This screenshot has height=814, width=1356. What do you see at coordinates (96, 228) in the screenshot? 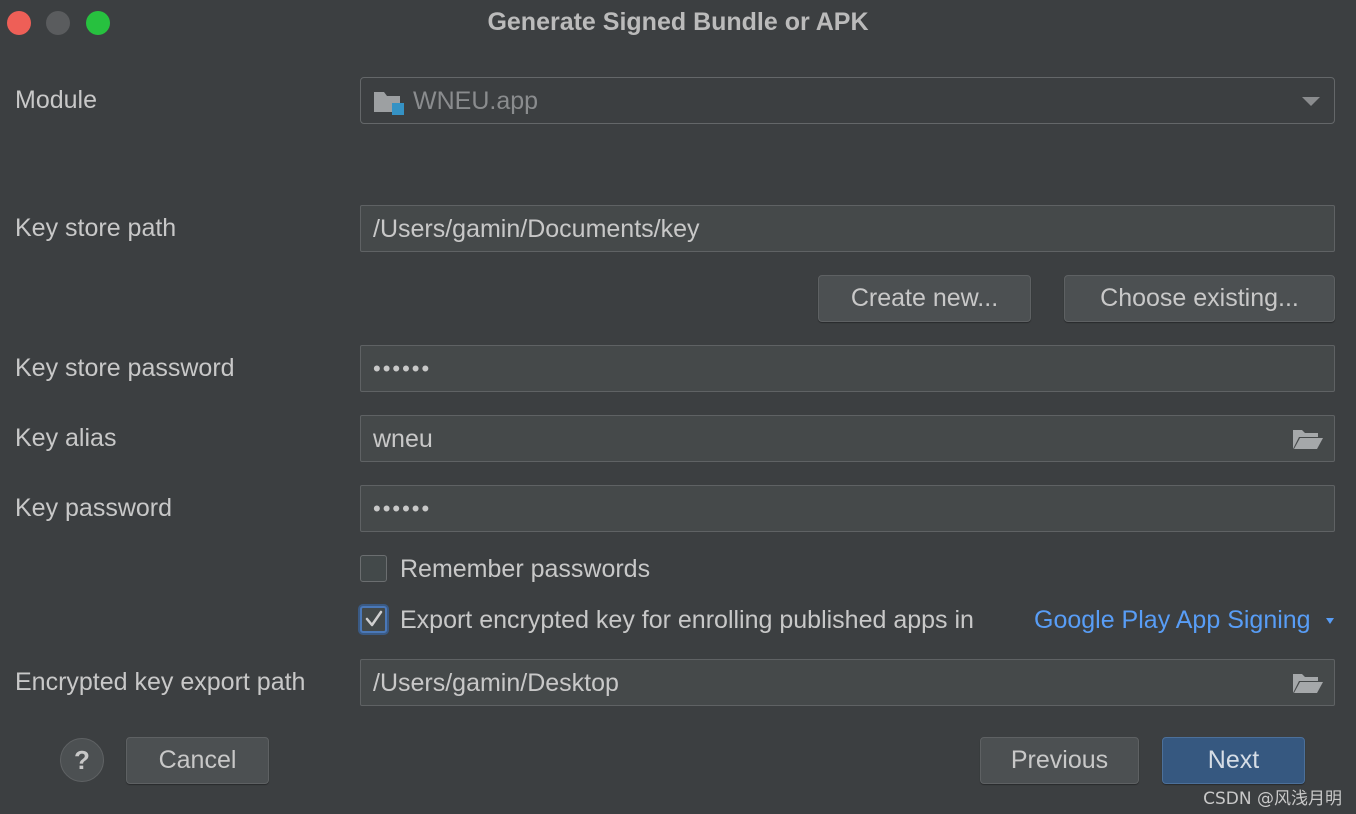
I see `key-store-path-label: Key store path` at bounding box center [96, 228].